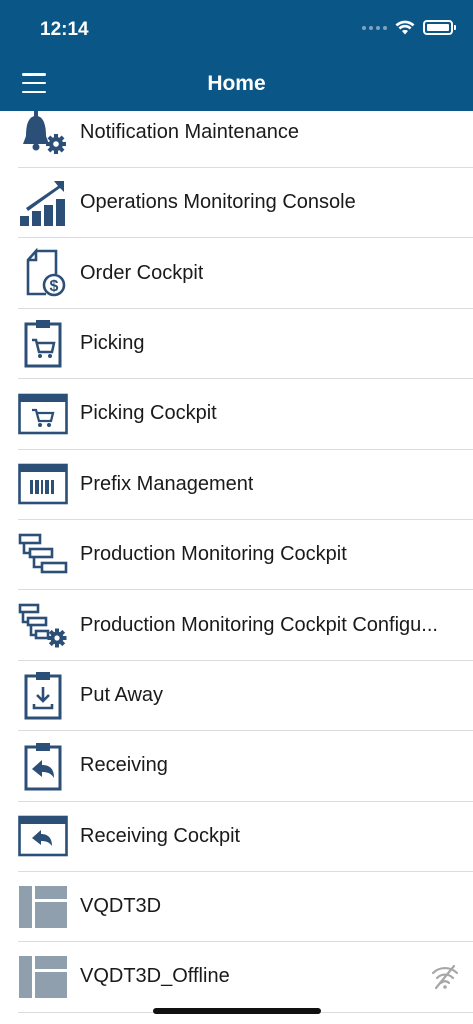 This screenshot has height=1024, width=473. Describe the element at coordinates (64, 29) in the screenshot. I see `status-time: 12:14` at that location.